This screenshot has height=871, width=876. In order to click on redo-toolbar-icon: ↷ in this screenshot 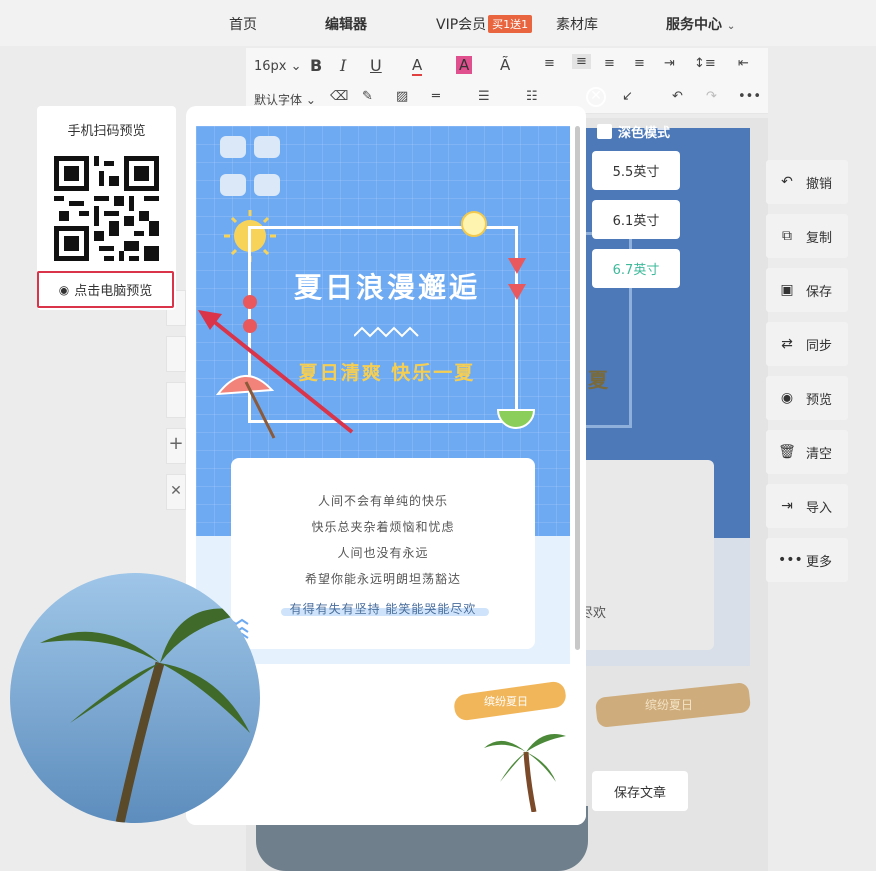, I will do `click(711, 96)`.